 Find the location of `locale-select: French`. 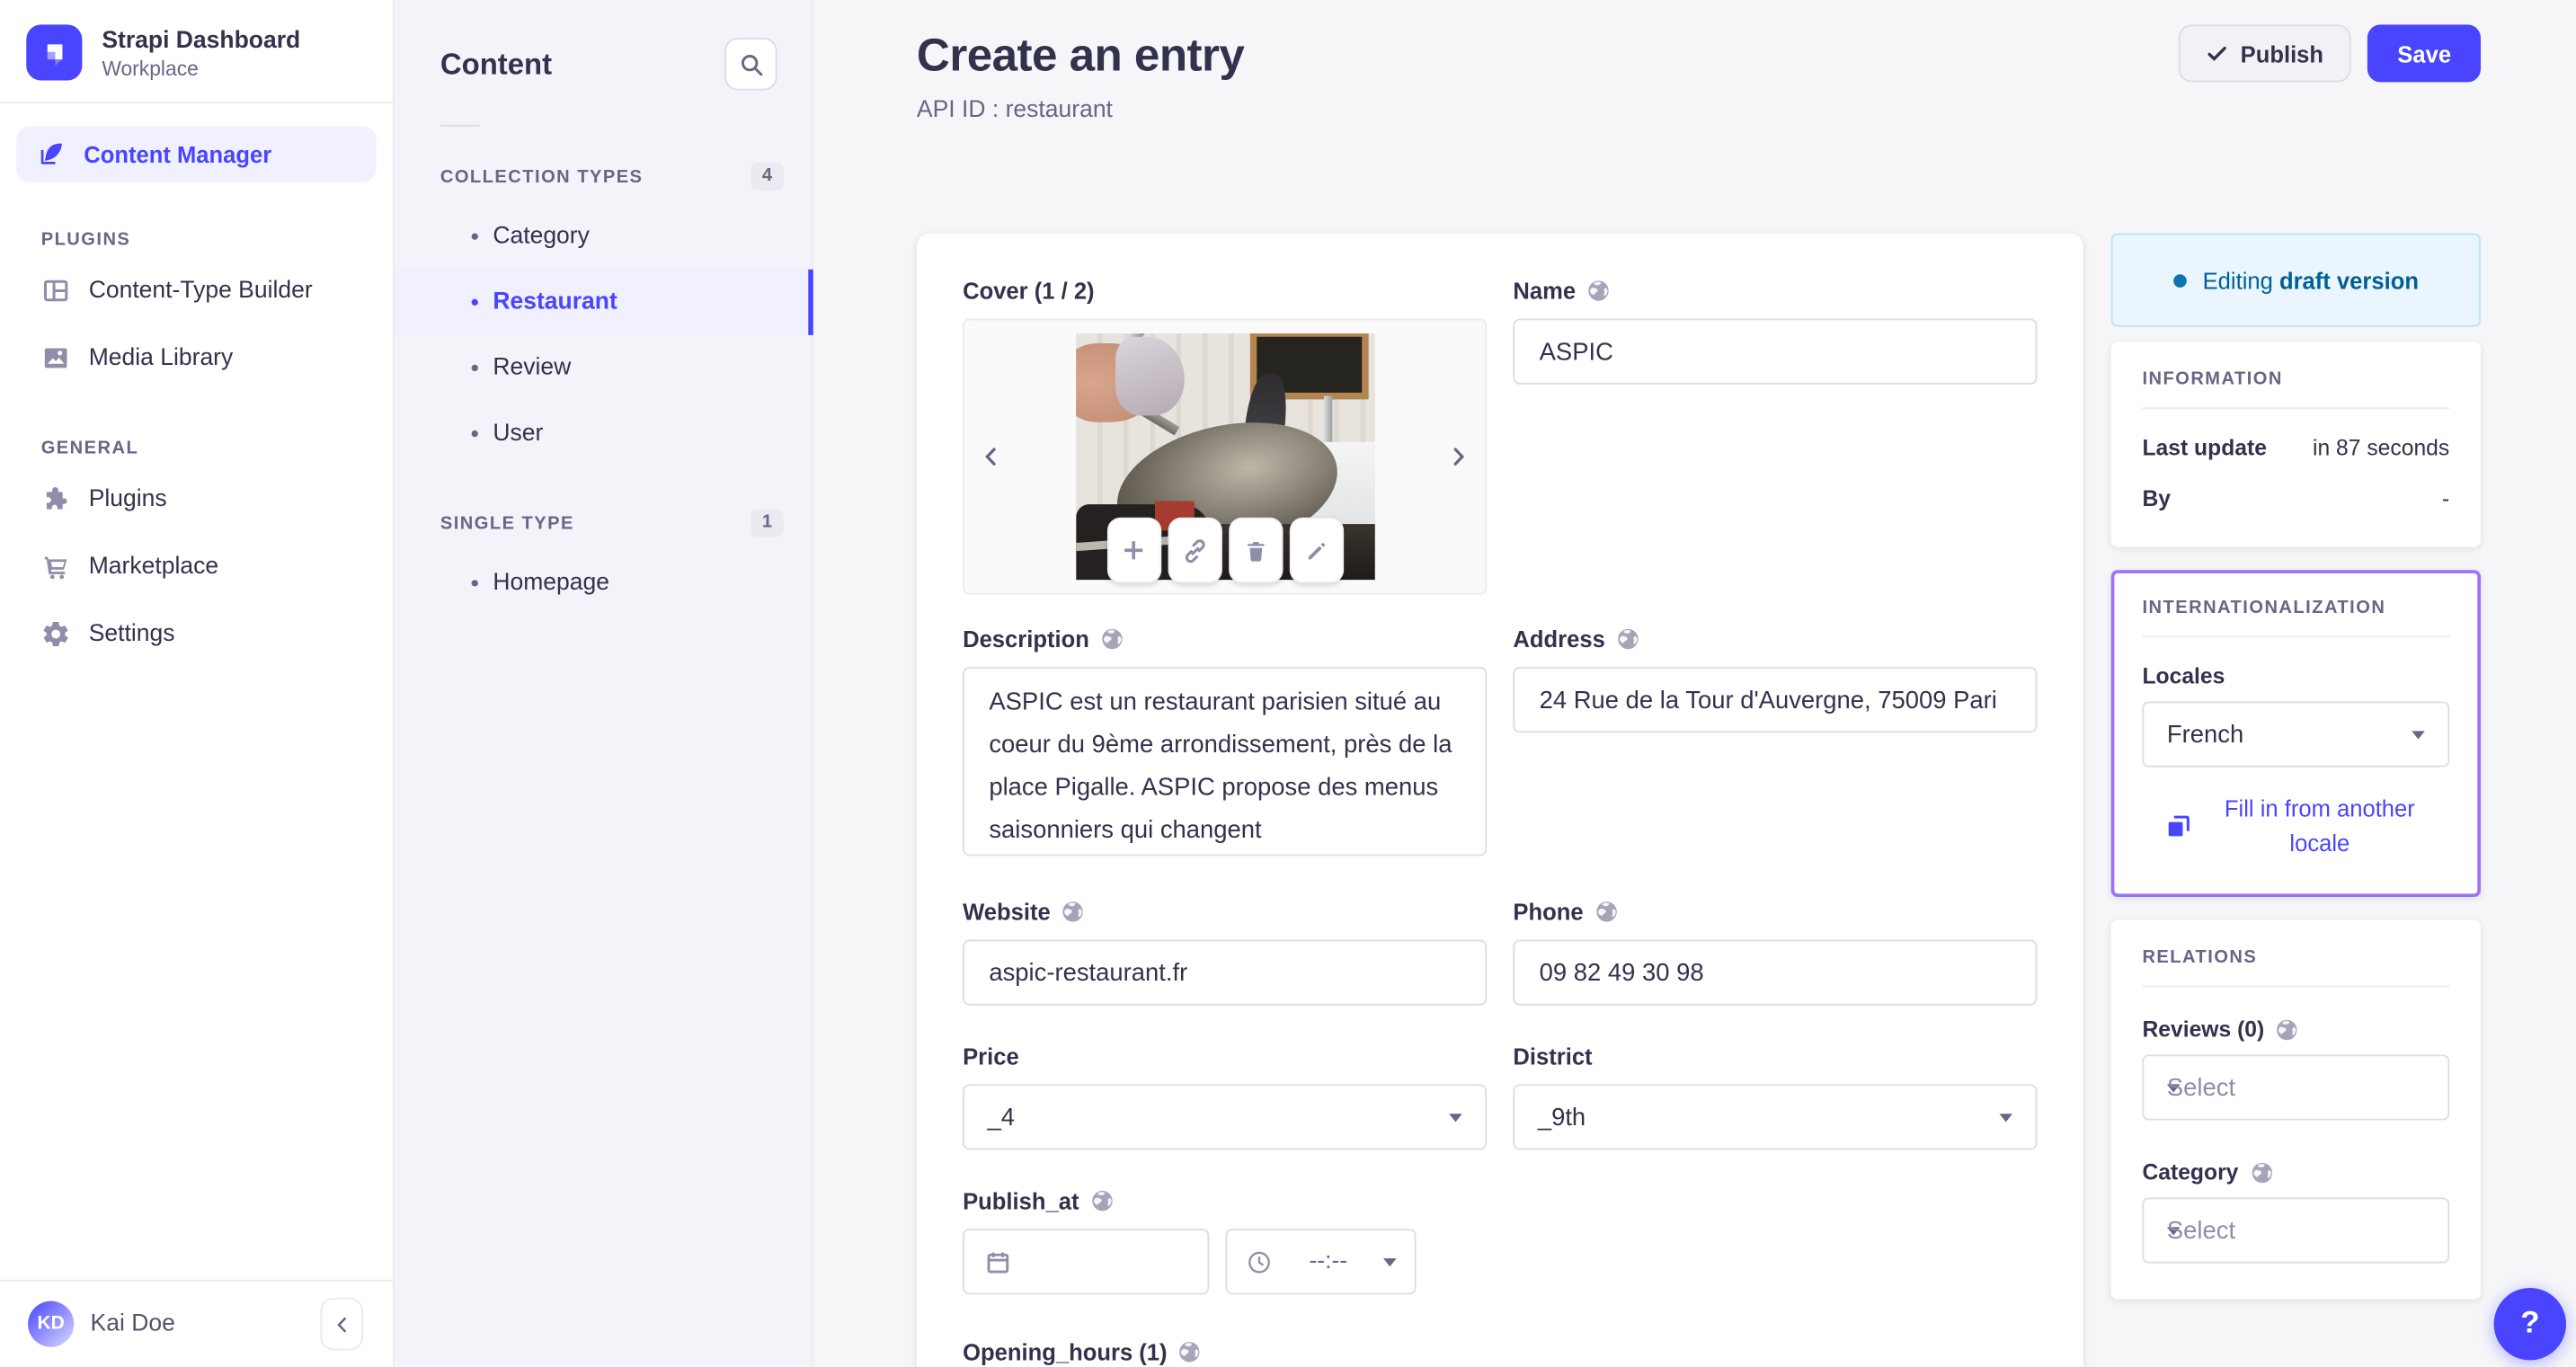

locale-select: French is located at coordinates (2296, 735).